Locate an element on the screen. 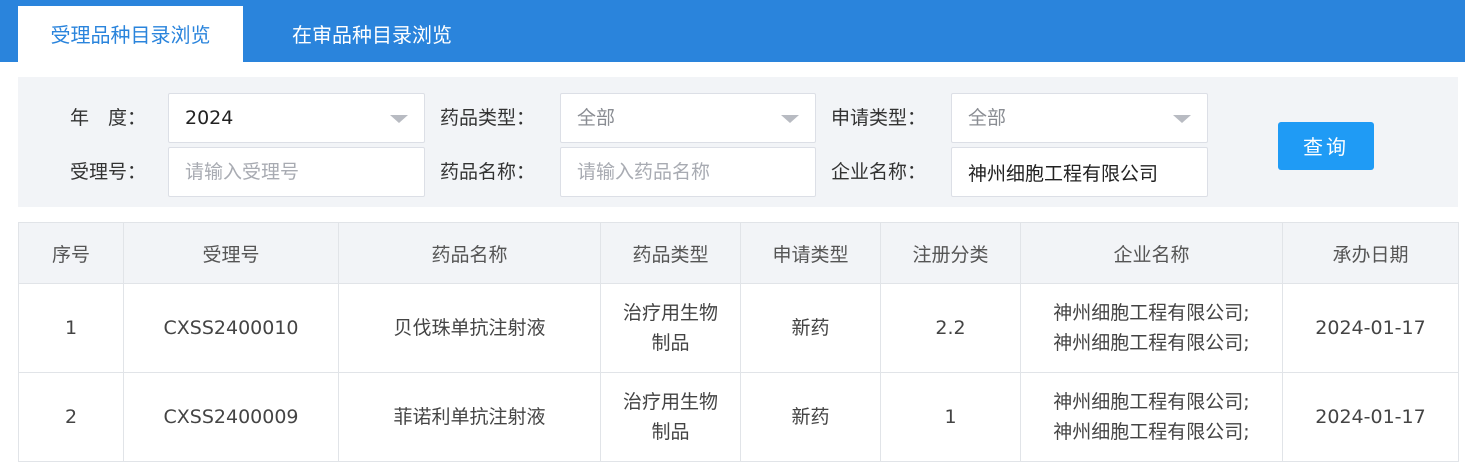  drug-type-select: 全部 is located at coordinates (688, 118).